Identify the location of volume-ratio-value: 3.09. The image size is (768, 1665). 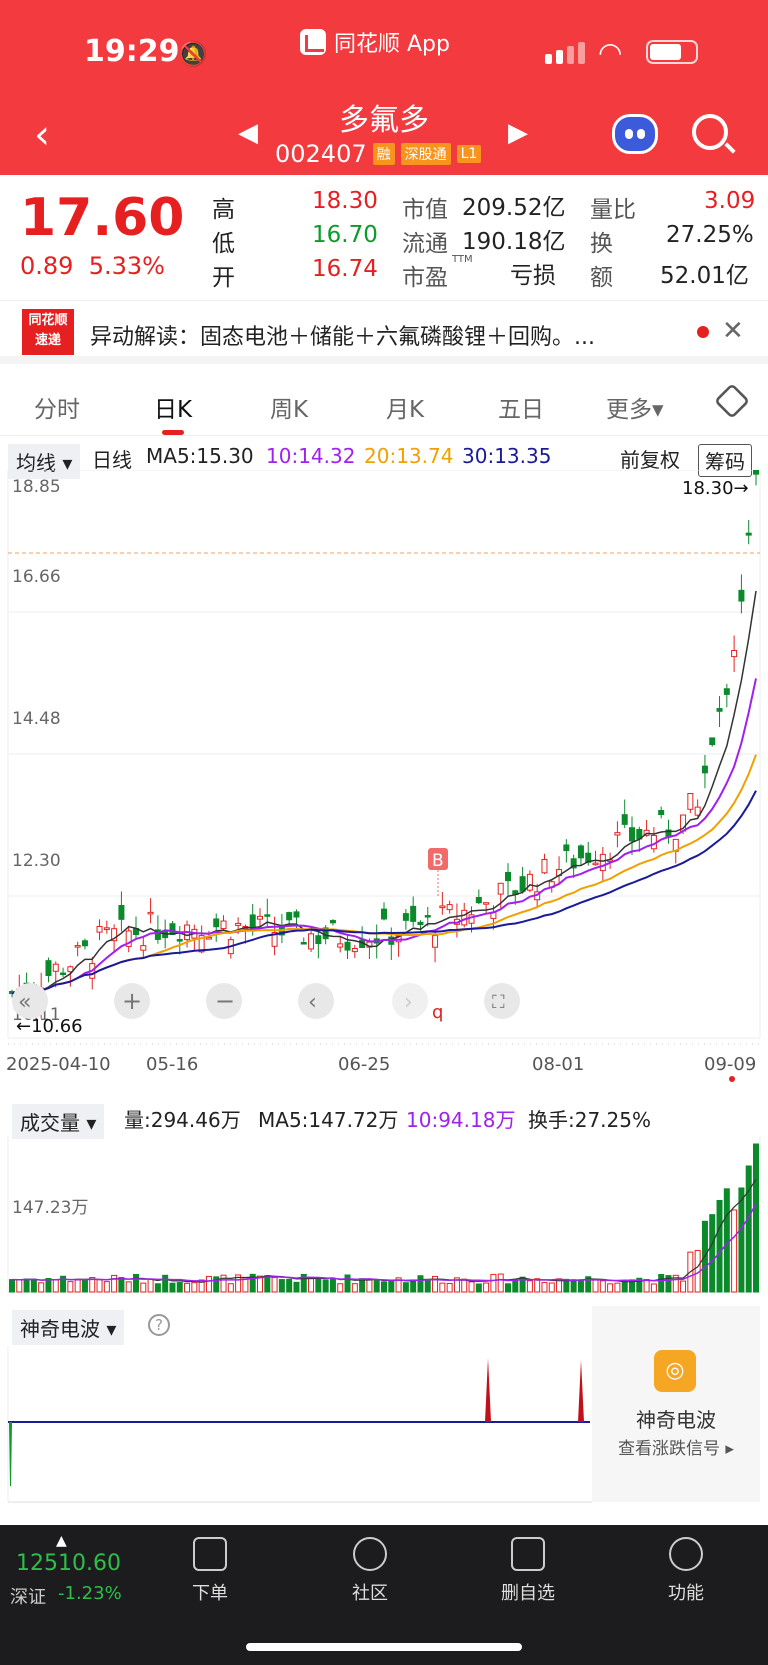
(730, 201).